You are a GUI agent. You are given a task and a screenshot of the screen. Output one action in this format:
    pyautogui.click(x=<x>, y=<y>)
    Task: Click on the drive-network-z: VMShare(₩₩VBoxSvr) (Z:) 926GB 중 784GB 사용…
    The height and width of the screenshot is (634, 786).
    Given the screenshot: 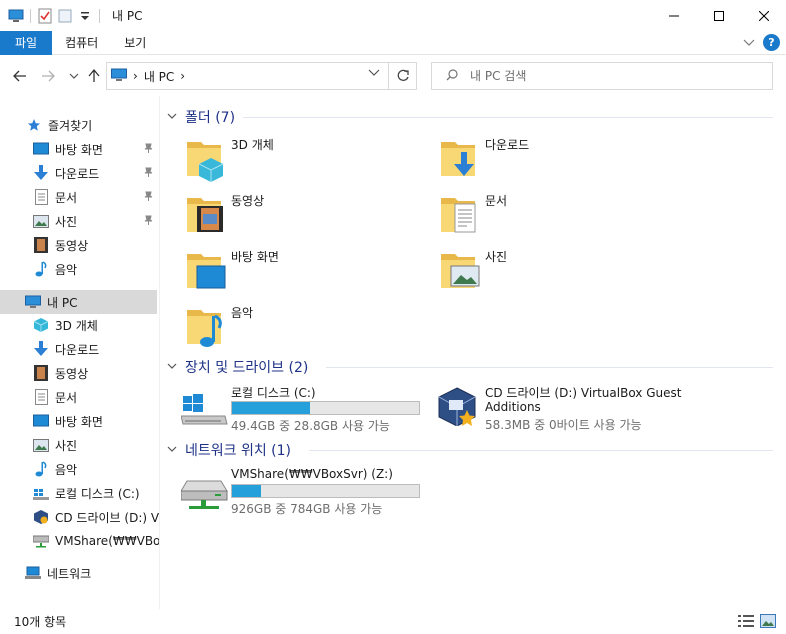 What is the action you would take?
    pyautogui.click(x=311, y=492)
    